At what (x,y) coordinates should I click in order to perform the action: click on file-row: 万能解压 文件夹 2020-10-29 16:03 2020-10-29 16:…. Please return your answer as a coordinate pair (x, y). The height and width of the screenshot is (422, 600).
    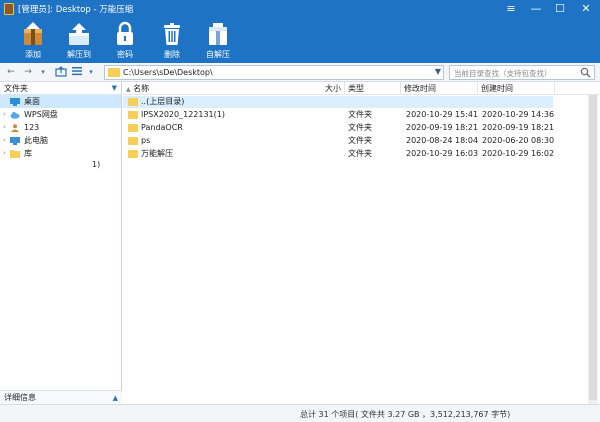
    Looking at the image, I should click on (339, 154).